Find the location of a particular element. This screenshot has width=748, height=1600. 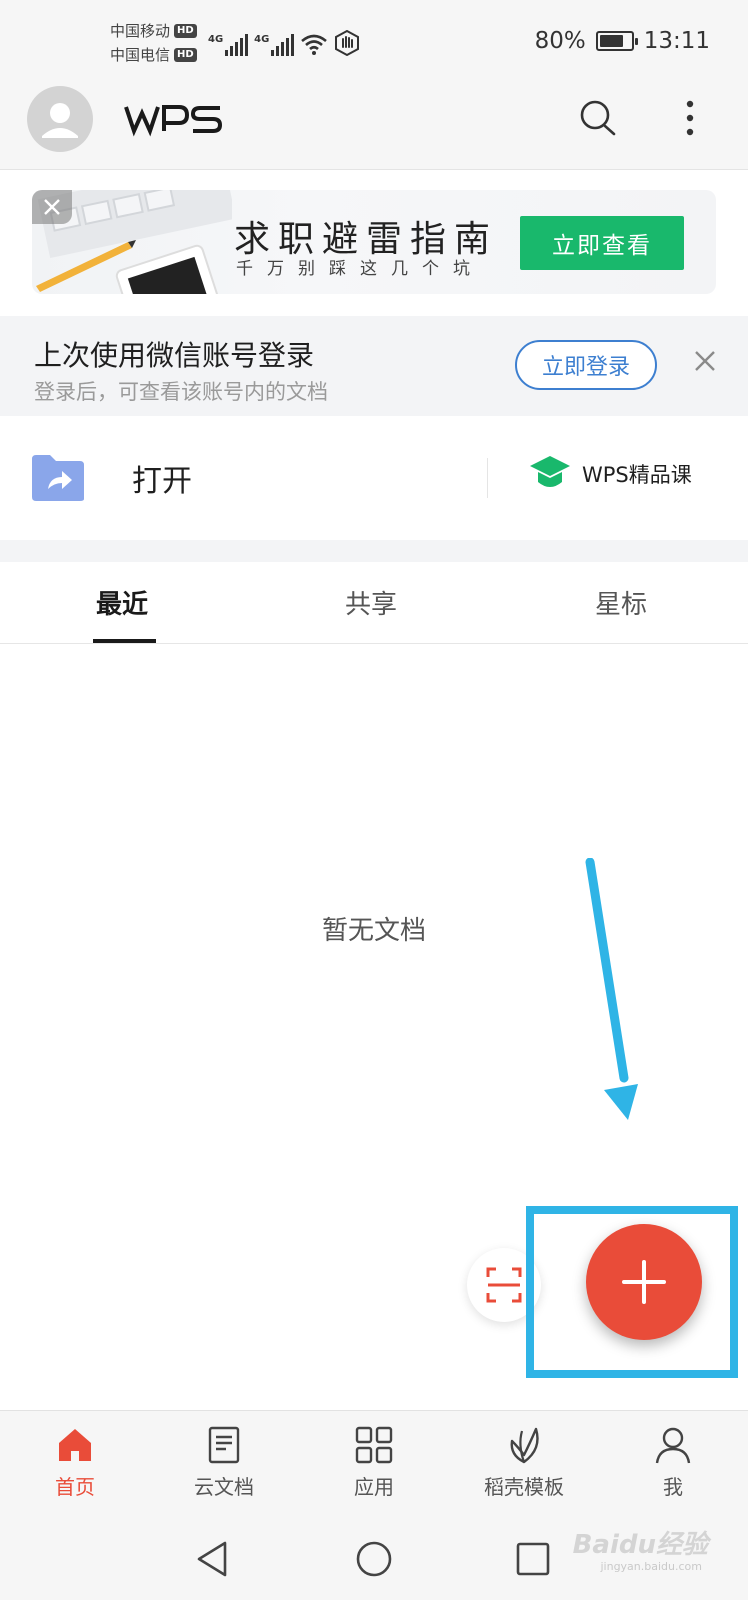

more-button is located at coordinates (690, 118).